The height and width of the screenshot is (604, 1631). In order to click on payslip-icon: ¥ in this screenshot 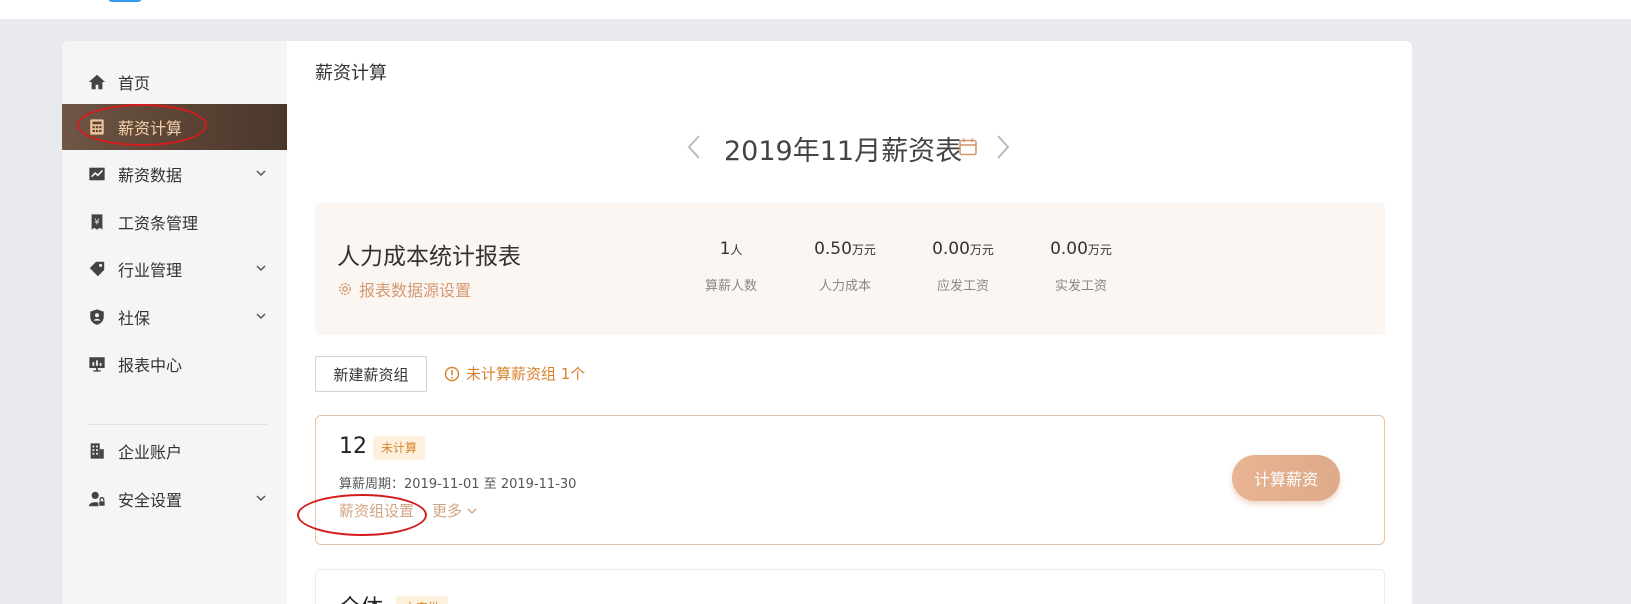, I will do `click(97, 222)`.